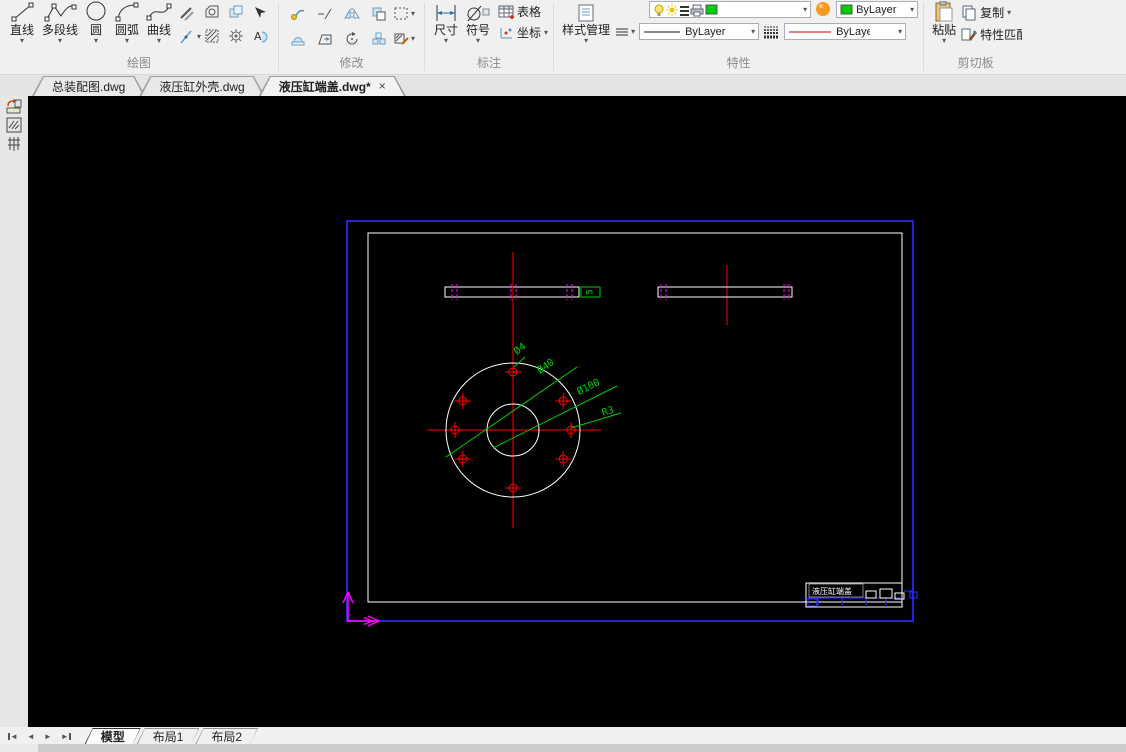 The image size is (1126, 752). What do you see at coordinates (22, 11) in the screenshot?
I see `line-icon` at bounding box center [22, 11].